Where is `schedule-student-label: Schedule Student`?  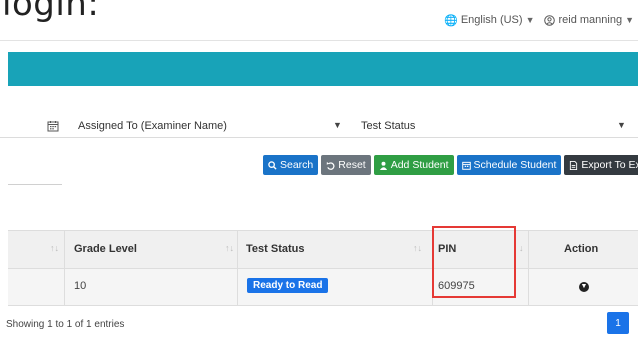 schedule-student-label: Schedule Student is located at coordinates (515, 165).